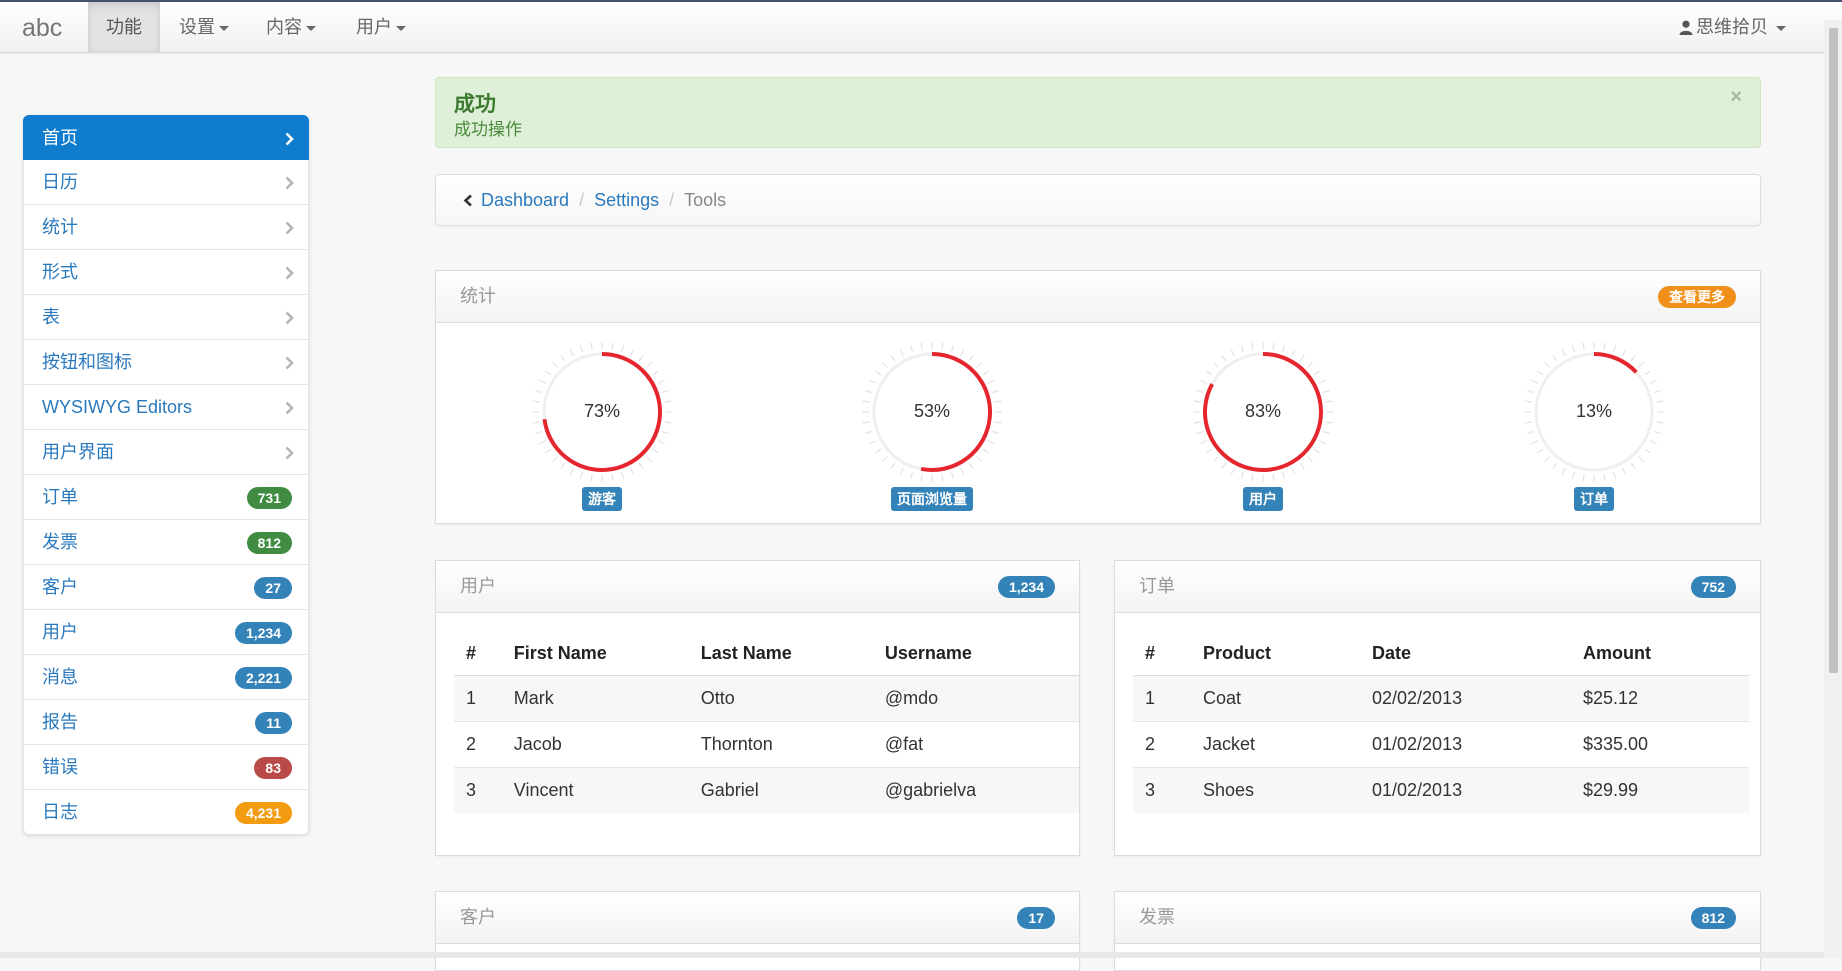 Image resolution: width=1842 pixels, height=971 pixels. Describe the element at coordinates (166, 632) in the screenshot. I see `sidebar-item-users: 用户 1,234` at that location.